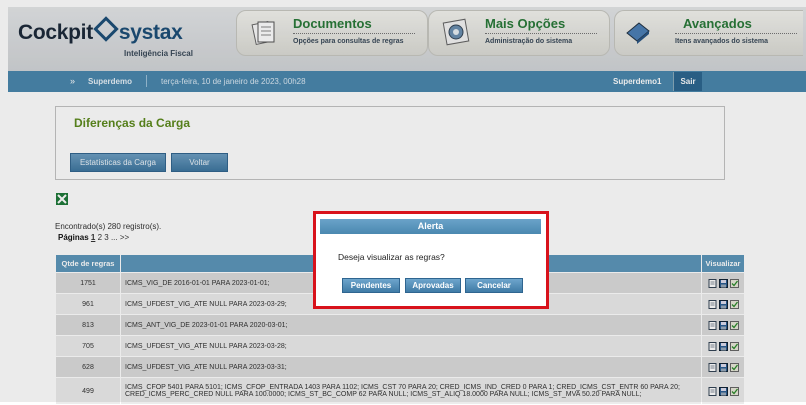 Image resolution: width=806 pixels, height=405 pixels. I want to click on approved-button: Aprovadas, so click(433, 285).